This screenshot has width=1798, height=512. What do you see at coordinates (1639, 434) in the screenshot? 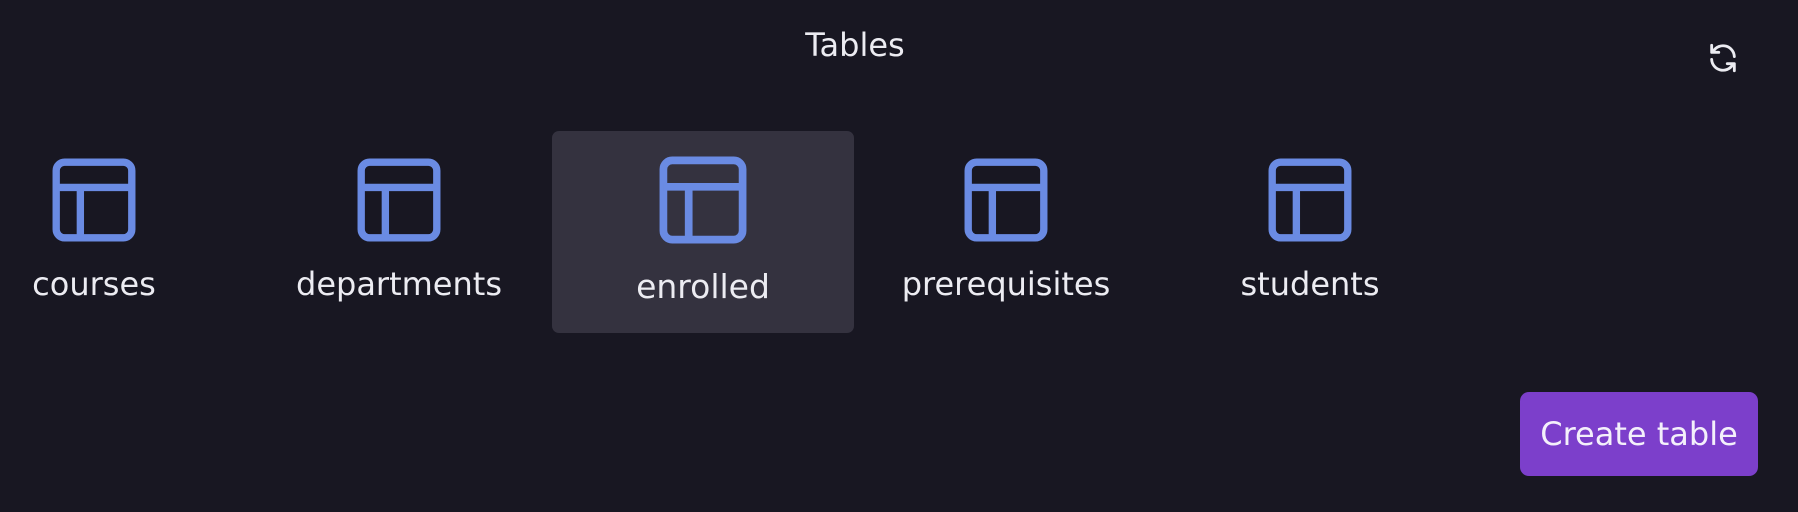
I see `create-table-button: Create table` at bounding box center [1639, 434].